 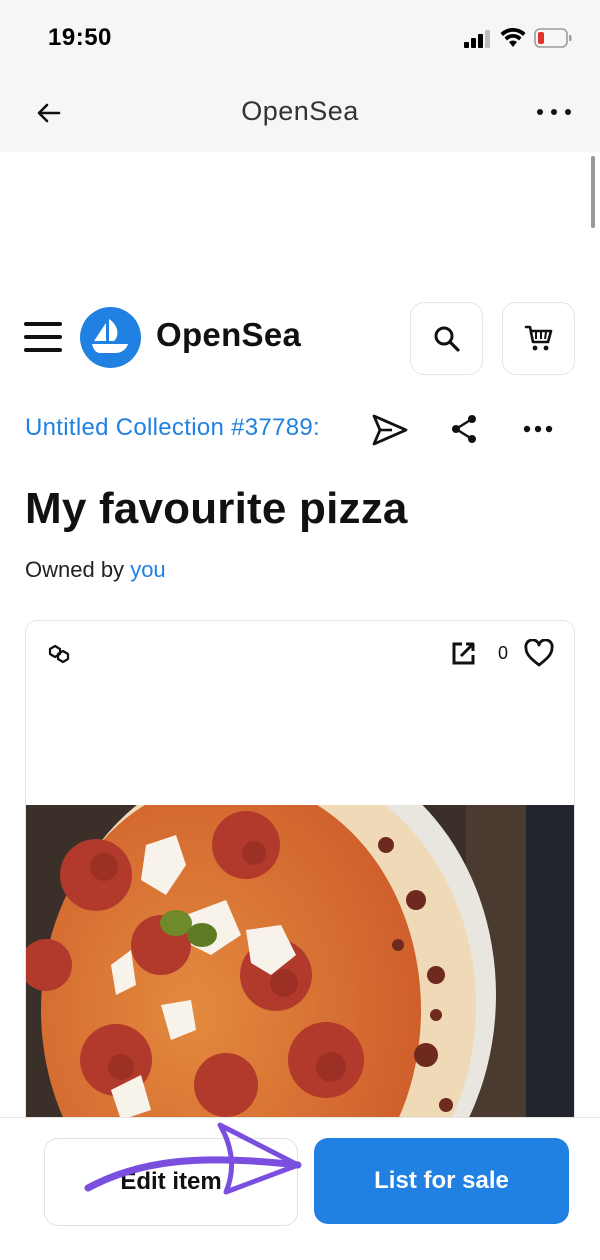 What do you see at coordinates (477, 39) in the screenshot?
I see `cellular-signal-icon` at bounding box center [477, 39].